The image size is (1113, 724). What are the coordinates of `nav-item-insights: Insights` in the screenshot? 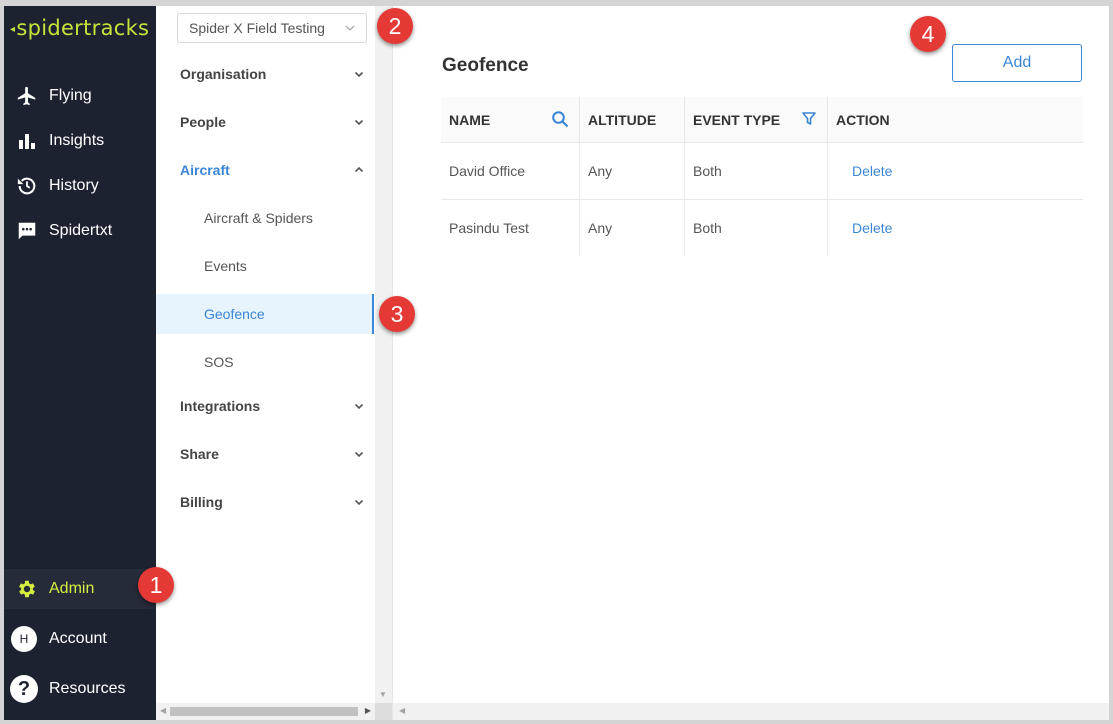 It's located at (80, 141).